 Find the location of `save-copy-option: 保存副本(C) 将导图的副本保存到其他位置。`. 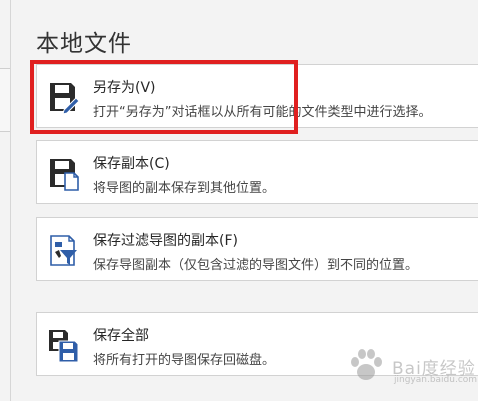

save-copy-option: 保存副本(C) 将导图的副本保存到其他位置。 is located at coordinates (257, 172).